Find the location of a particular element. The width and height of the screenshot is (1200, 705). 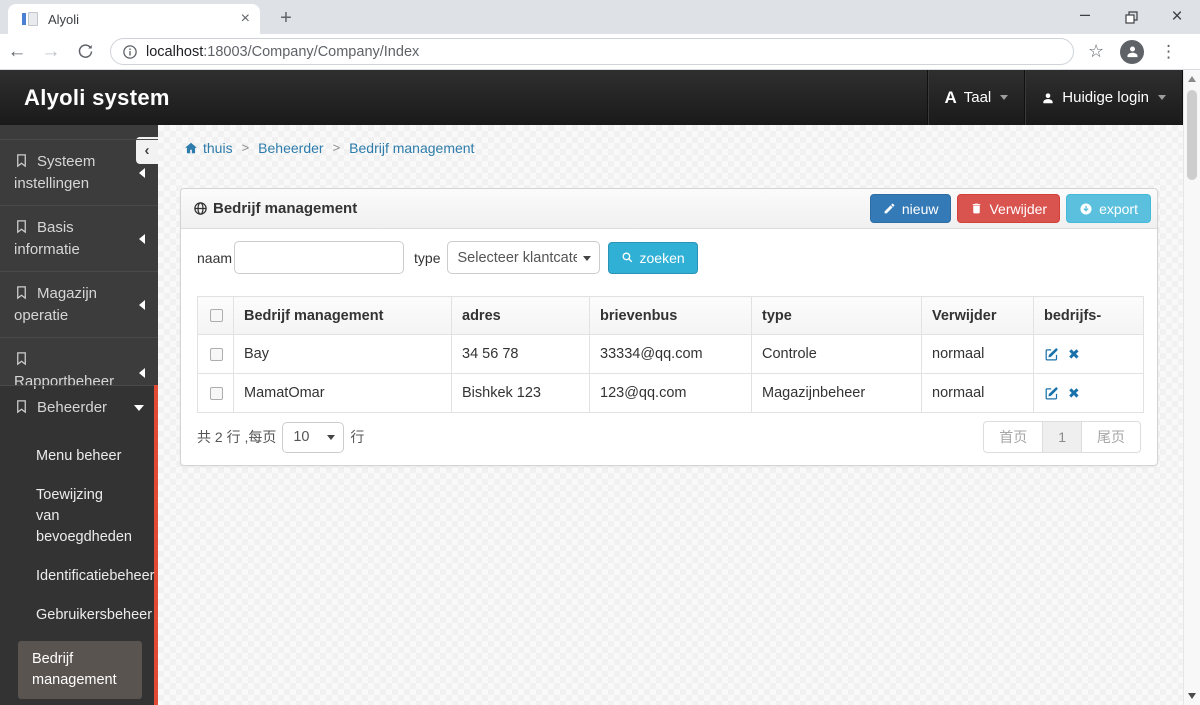

back-icon: ← is located at coordinates (17, 52).